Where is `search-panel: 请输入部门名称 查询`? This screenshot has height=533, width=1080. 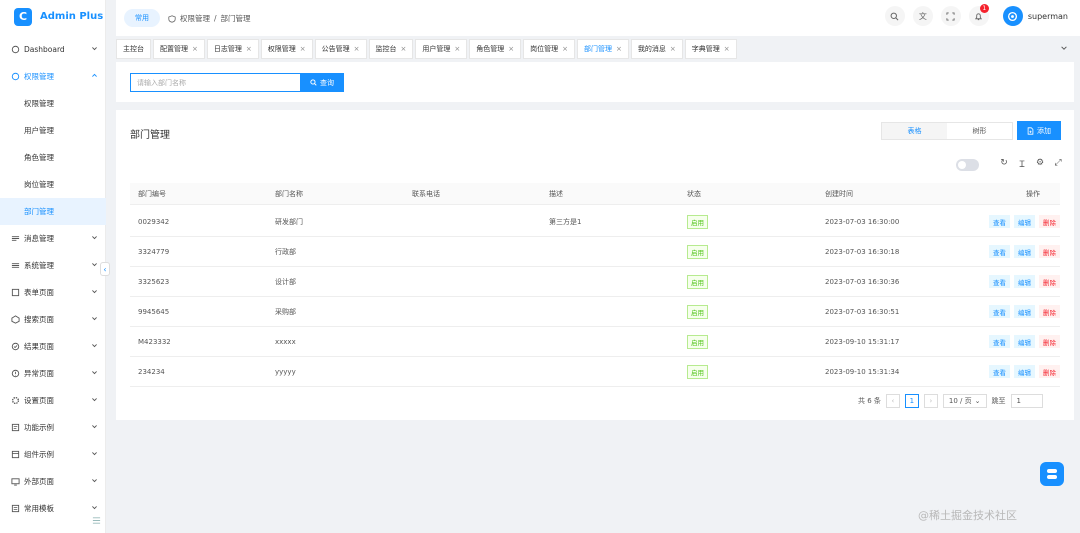 search-panel: 请输入部门名称 查询 is located at coordinates (595, 82).